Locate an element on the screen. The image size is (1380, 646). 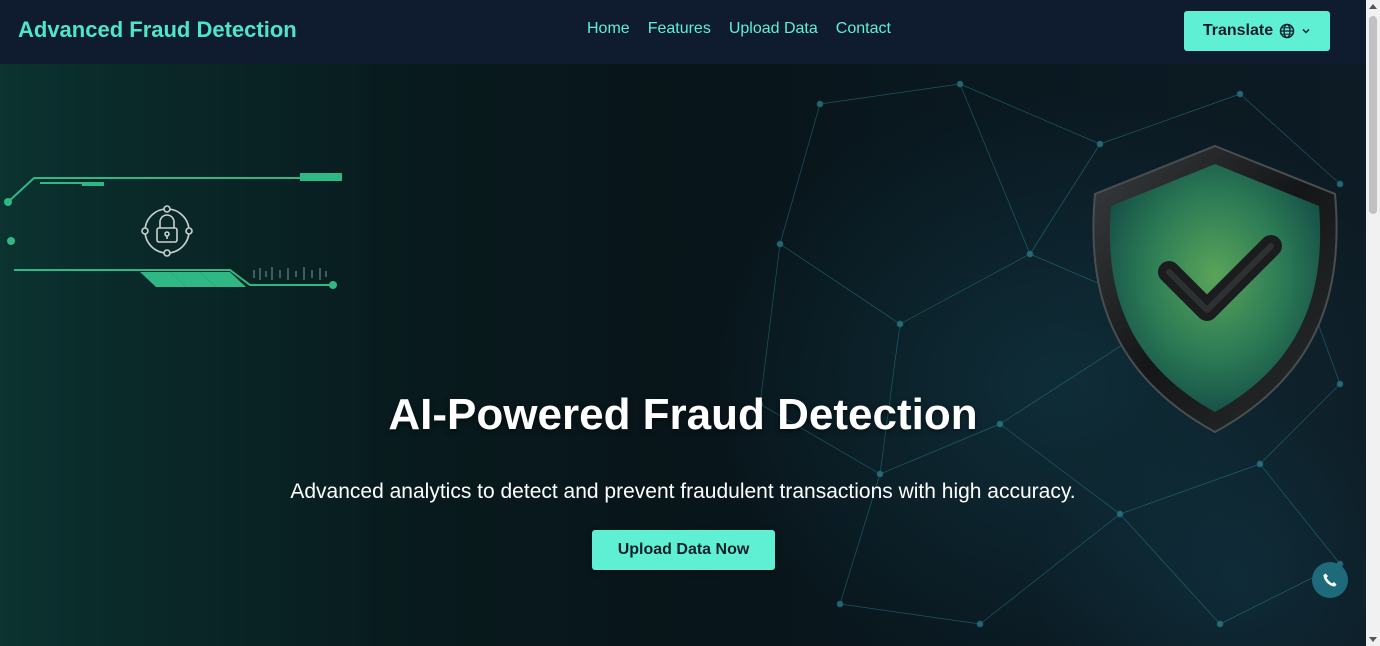
nav-link-home: Home is located at coordinates (608, 29).